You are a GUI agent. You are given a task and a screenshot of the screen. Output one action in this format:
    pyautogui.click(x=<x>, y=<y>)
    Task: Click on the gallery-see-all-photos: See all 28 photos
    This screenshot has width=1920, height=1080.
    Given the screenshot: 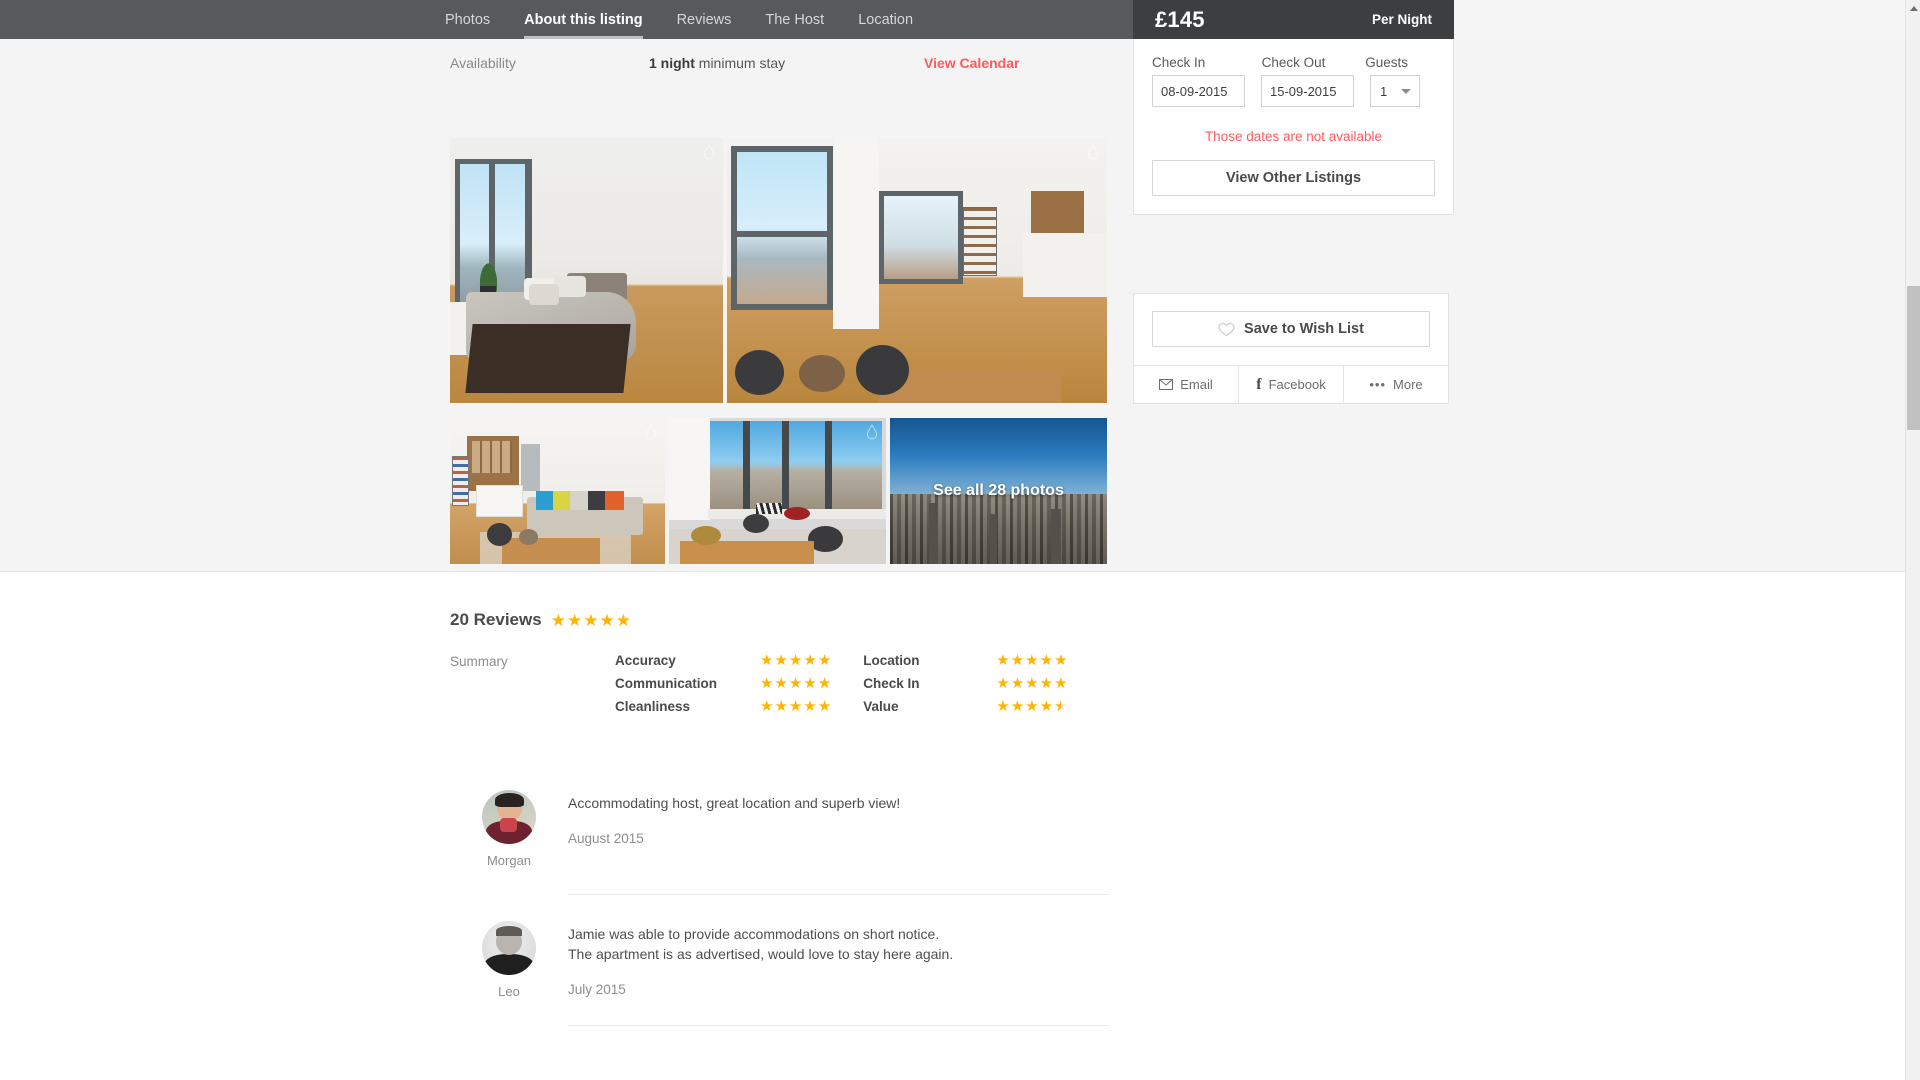 What is the action you would take?
    pyautogui.click(x=998, y=491)
    